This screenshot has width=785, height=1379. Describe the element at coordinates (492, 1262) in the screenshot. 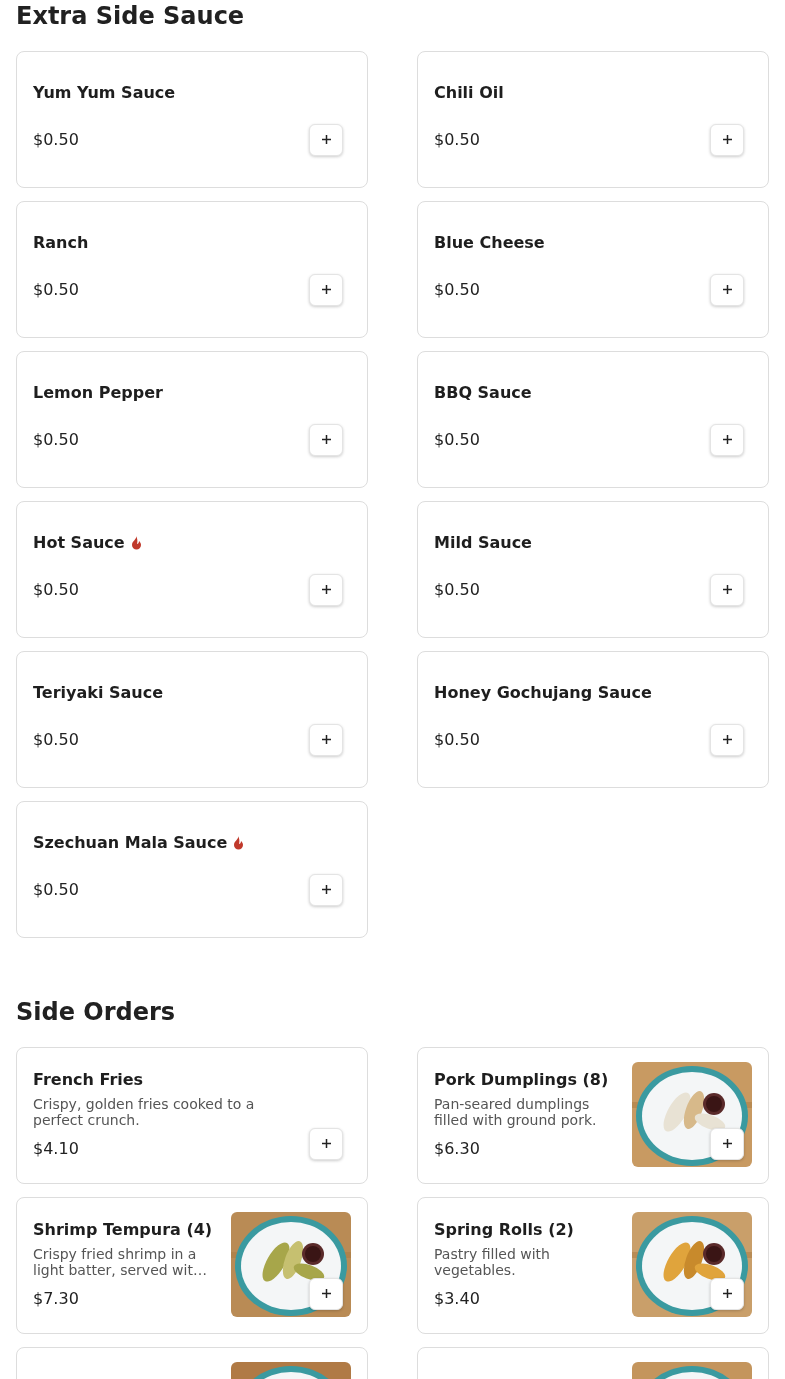

I see `item-description: Pastry filled with vegetables.` at that location.